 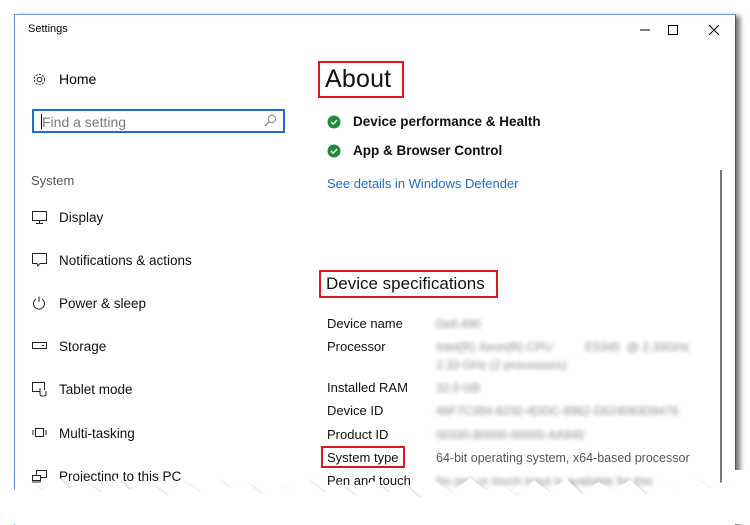 I want to click on home-nav: Home, so click(x=63, y=79).